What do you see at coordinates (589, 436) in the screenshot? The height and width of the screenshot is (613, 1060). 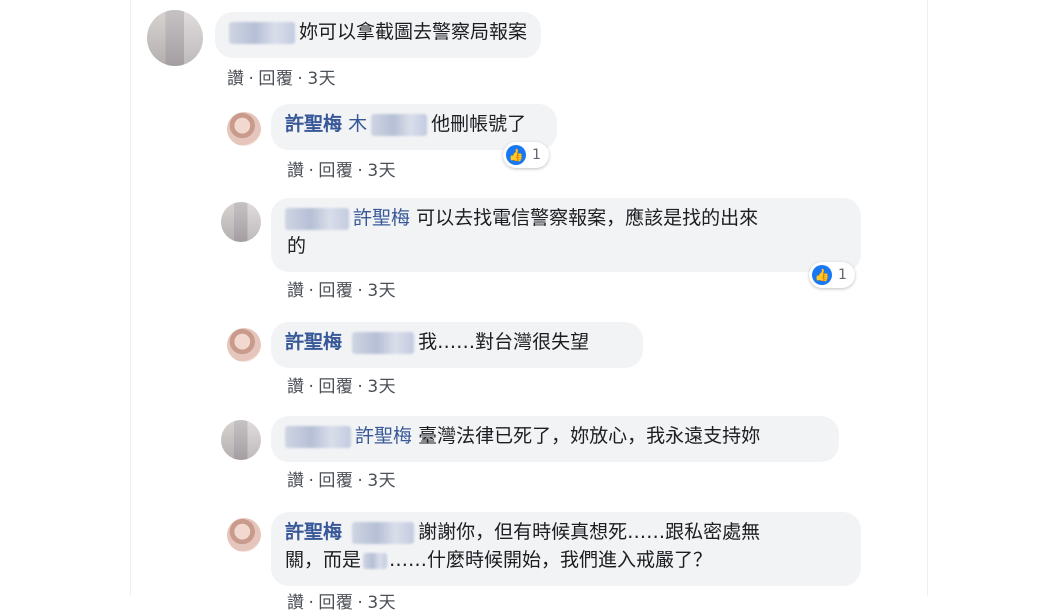 I see `comment-text: 臺灣法律已死了，妳放心，我永遠支持妳` at bounding box center [589, 436].